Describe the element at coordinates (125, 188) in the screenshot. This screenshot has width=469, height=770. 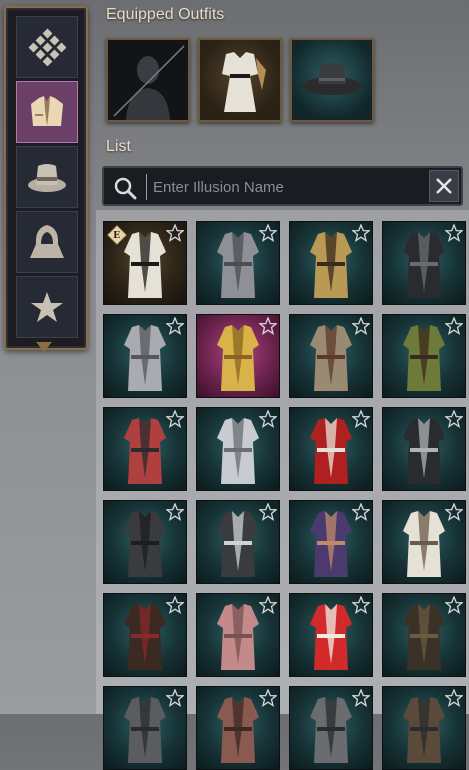
I see `search-icon` at that location.